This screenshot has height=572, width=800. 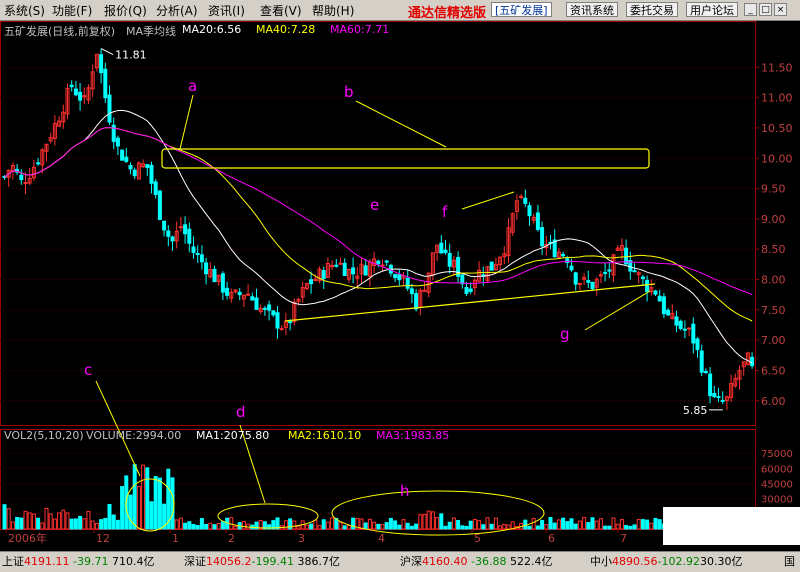 What do you see at coordinates (666, 562) in the screenshot?
I see `index-smallcap: 中小4890.56-102.9230.30亿` at bounding box center [666, 562].